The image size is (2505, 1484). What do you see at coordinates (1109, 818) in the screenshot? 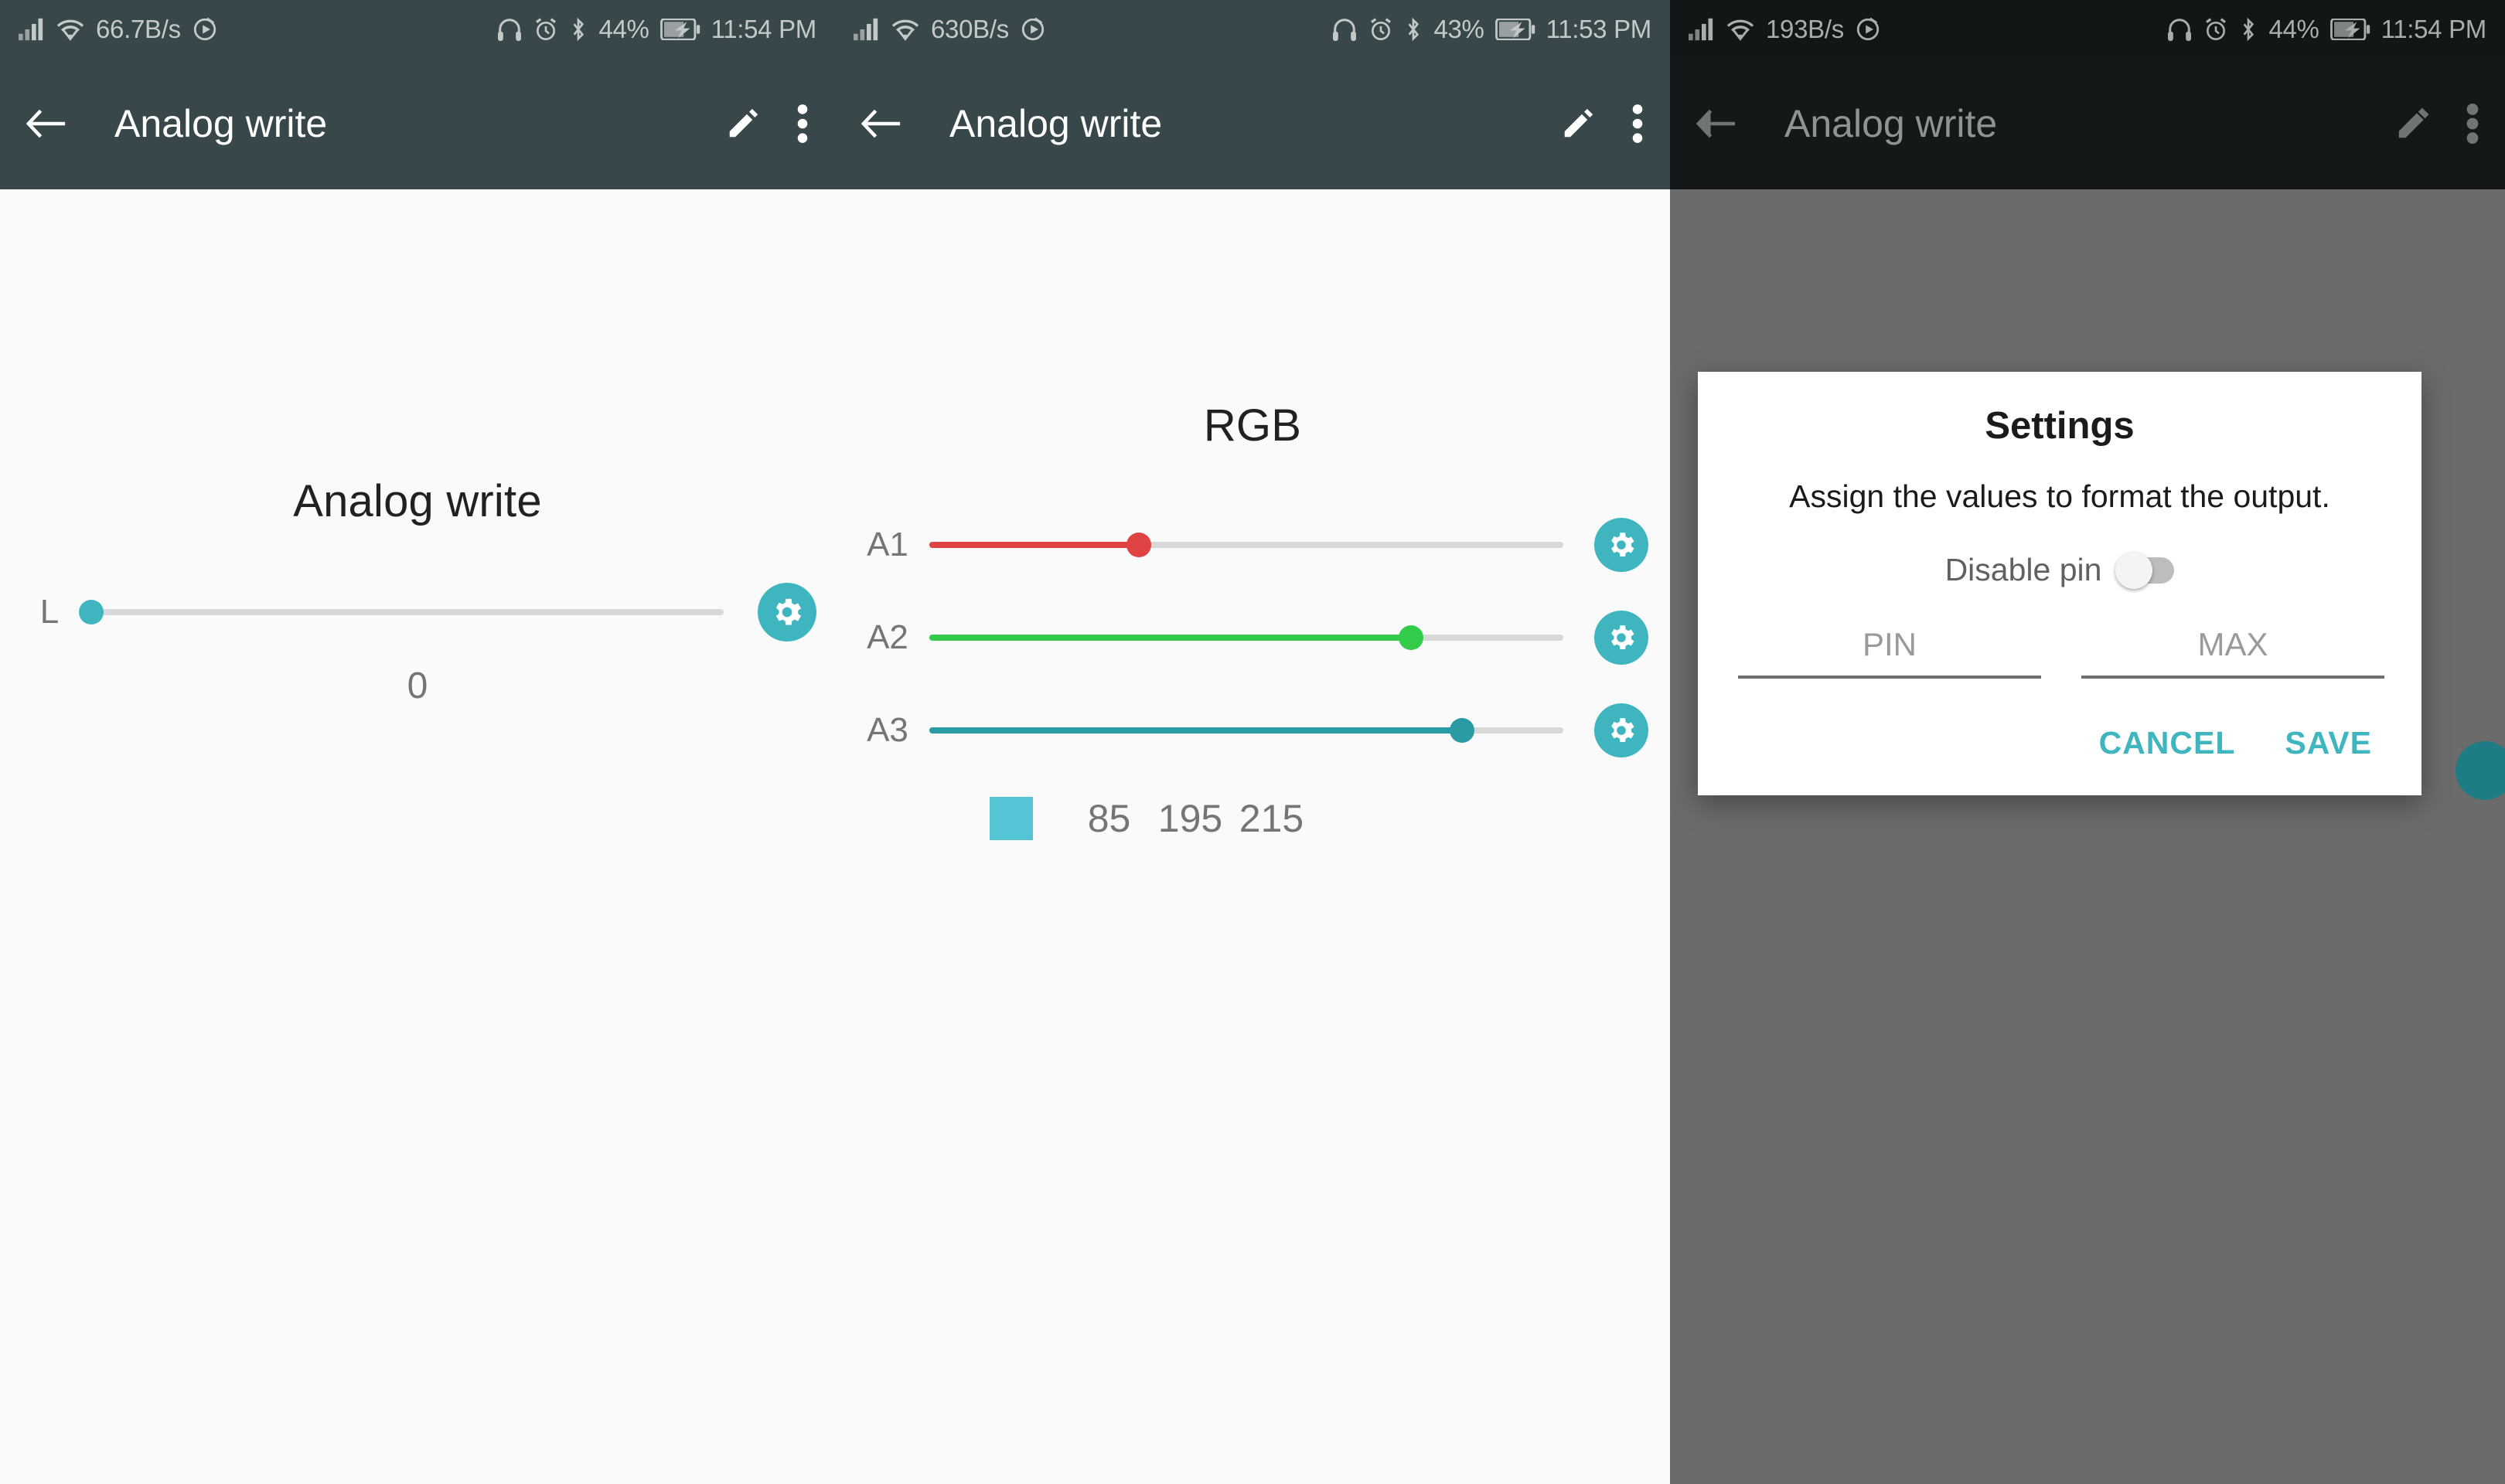
I see `rgb-value-red: 85` at bounding box center [1109, 818].